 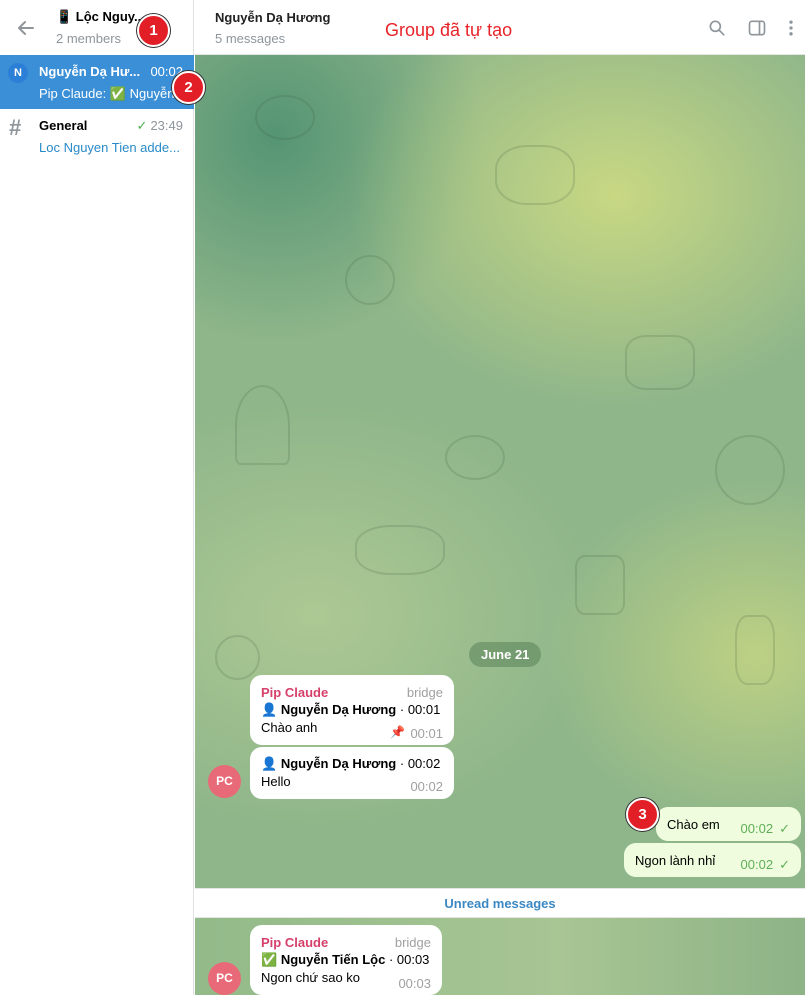 I want to click on sidebar-toggle-icon, so click(x=757, y=28).